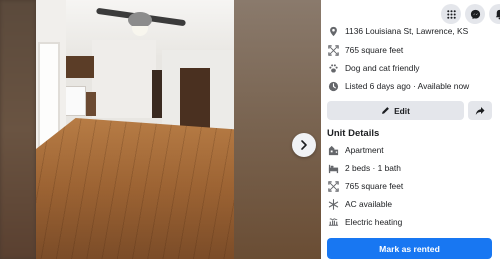 The width and height of the screenshot is (500, 259). I want to click on apartment-icon, so click(333, 150).